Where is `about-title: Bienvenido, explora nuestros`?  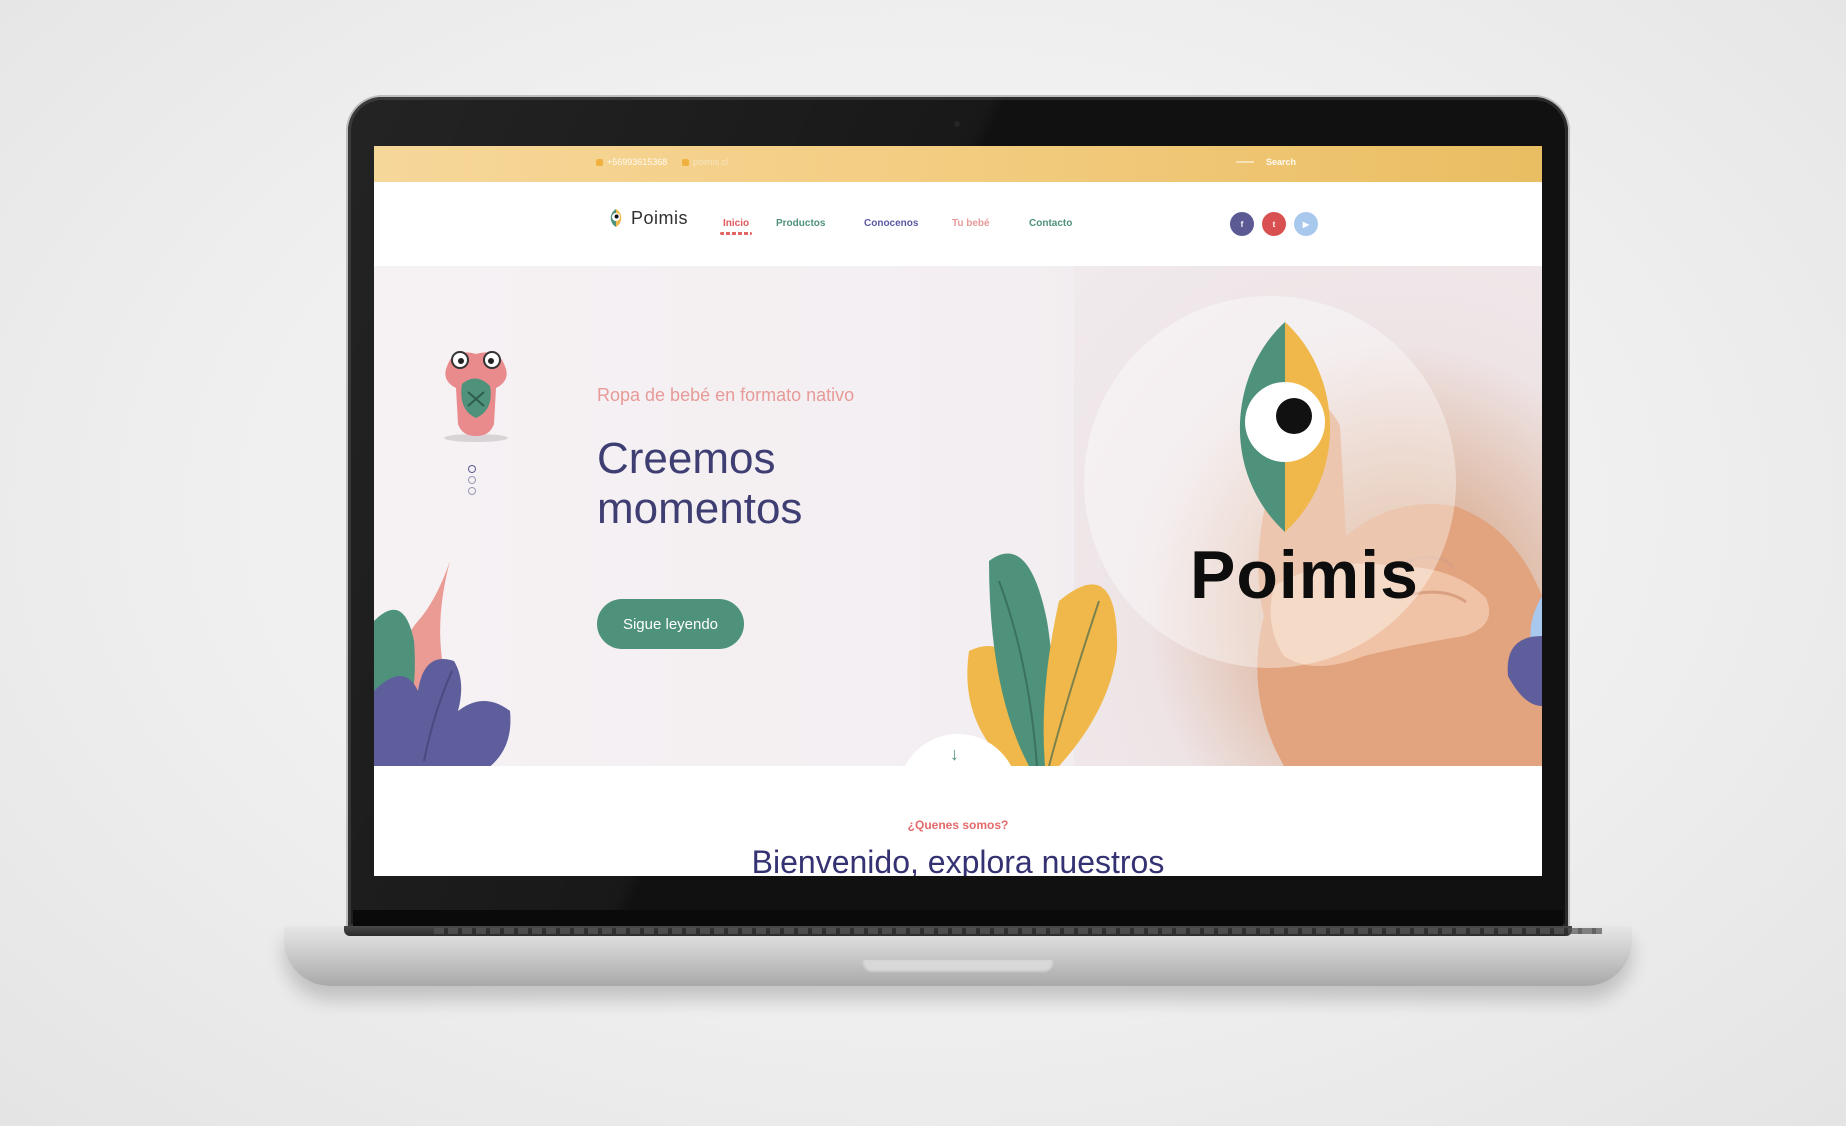 about-title: Bienvenido, explora nuestros is located at coordinates (958, 860).